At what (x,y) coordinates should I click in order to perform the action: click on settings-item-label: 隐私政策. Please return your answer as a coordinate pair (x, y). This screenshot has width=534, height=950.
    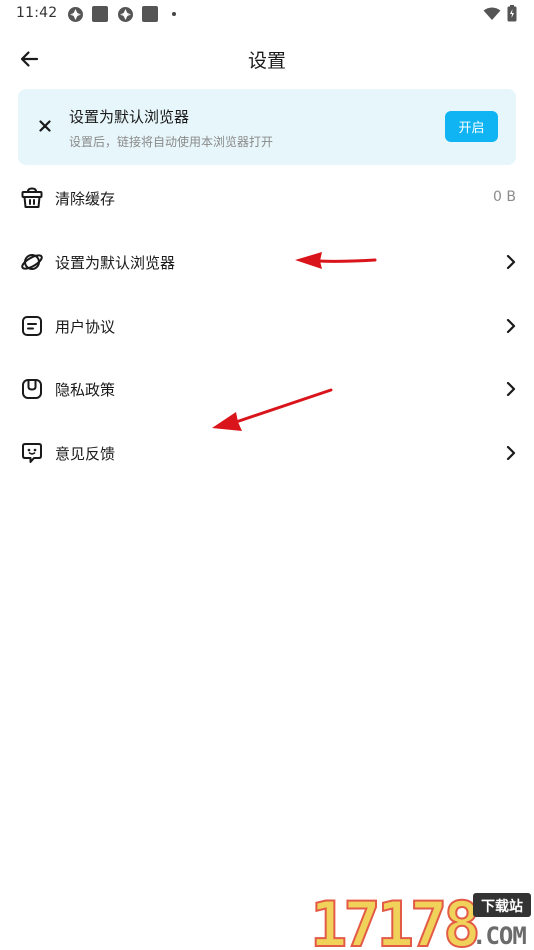
    Looking at the image, I should click on (85, 390).